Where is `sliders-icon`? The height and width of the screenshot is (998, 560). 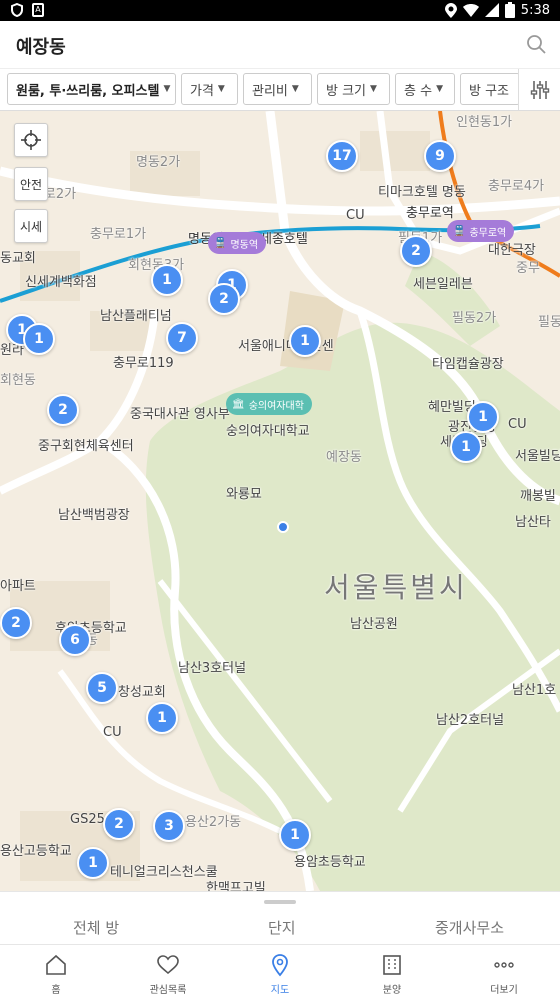 sliders-icon is located at coordinates (539, 90).